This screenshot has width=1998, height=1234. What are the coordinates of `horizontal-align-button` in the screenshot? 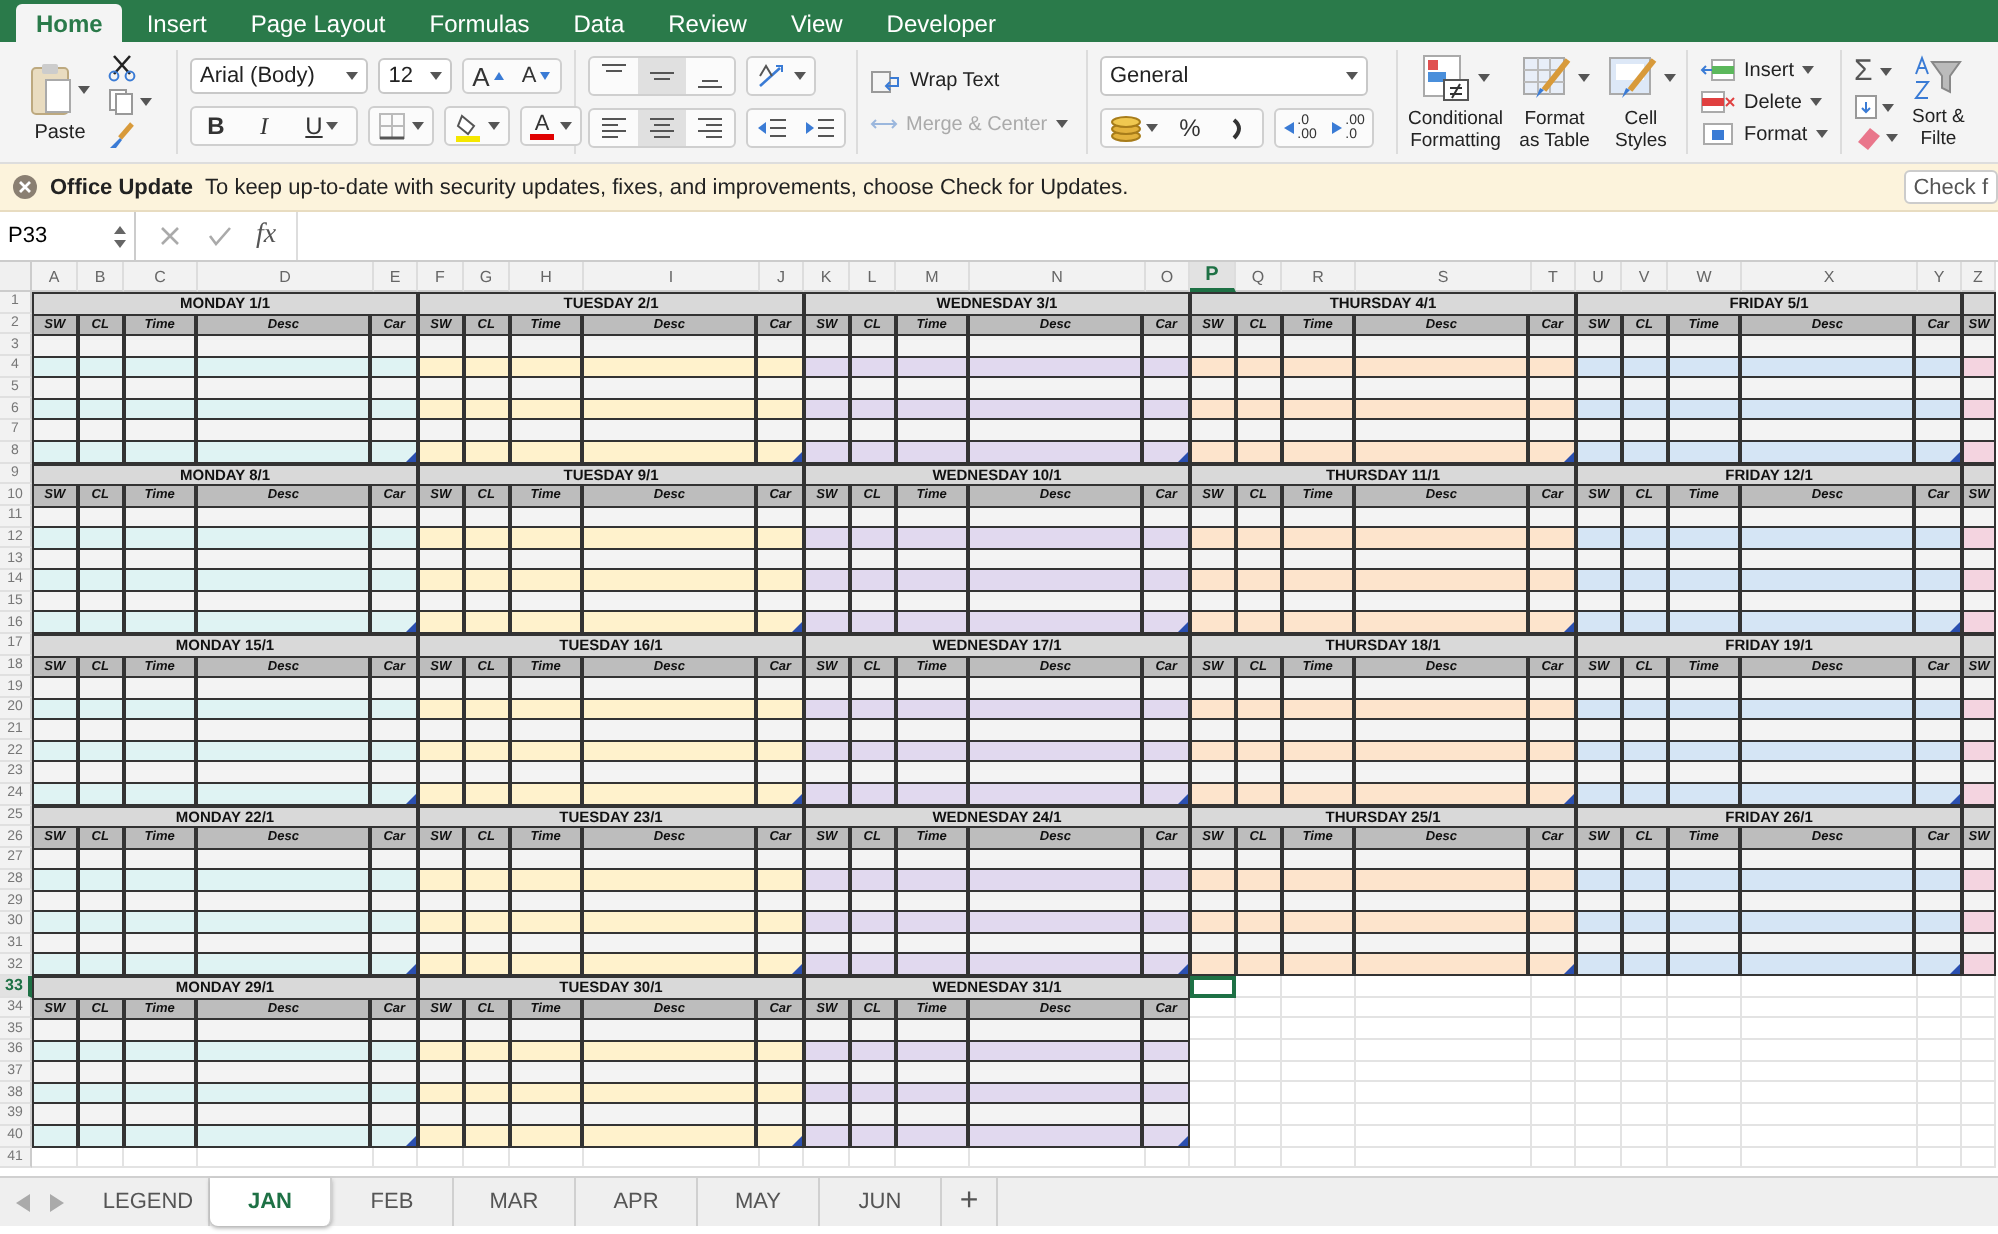 It's located at (662, 128).